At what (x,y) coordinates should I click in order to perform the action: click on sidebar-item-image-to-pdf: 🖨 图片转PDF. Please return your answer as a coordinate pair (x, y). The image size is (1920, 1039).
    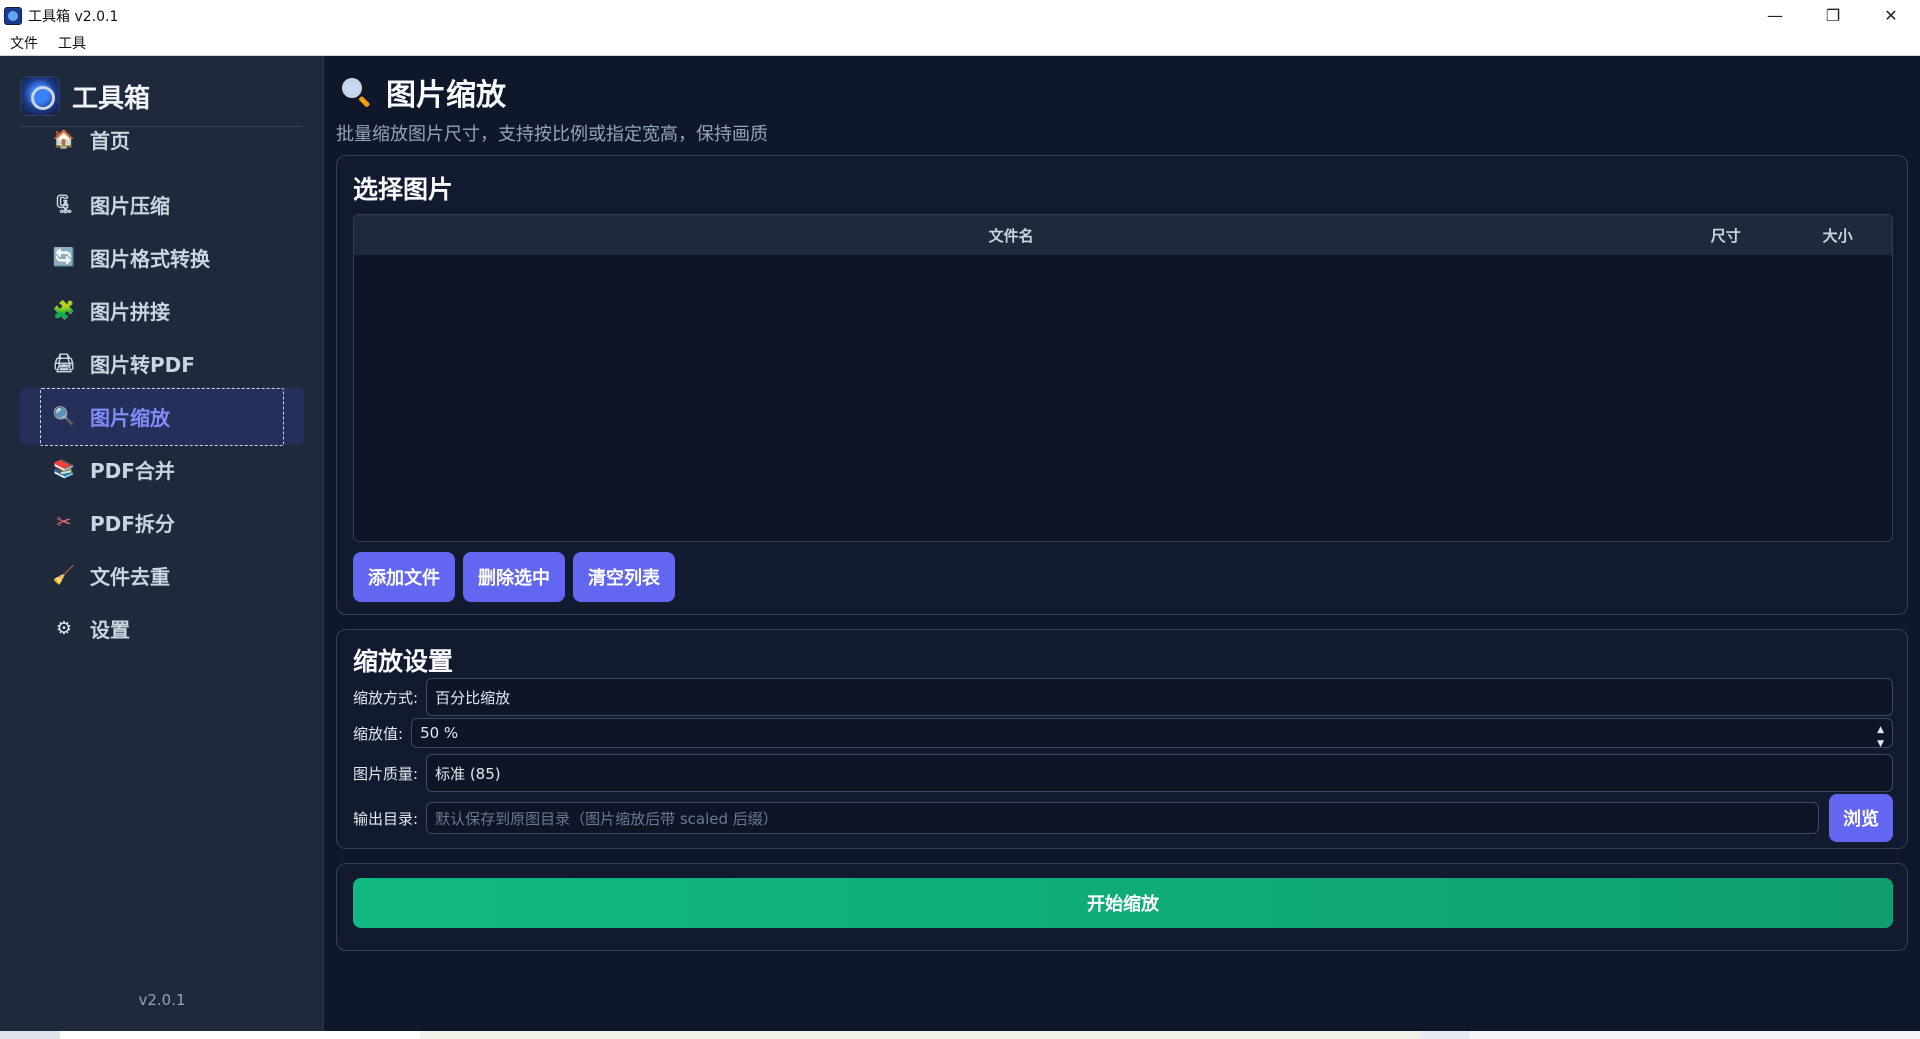
    Looking at the image, I should click on (162, 363).